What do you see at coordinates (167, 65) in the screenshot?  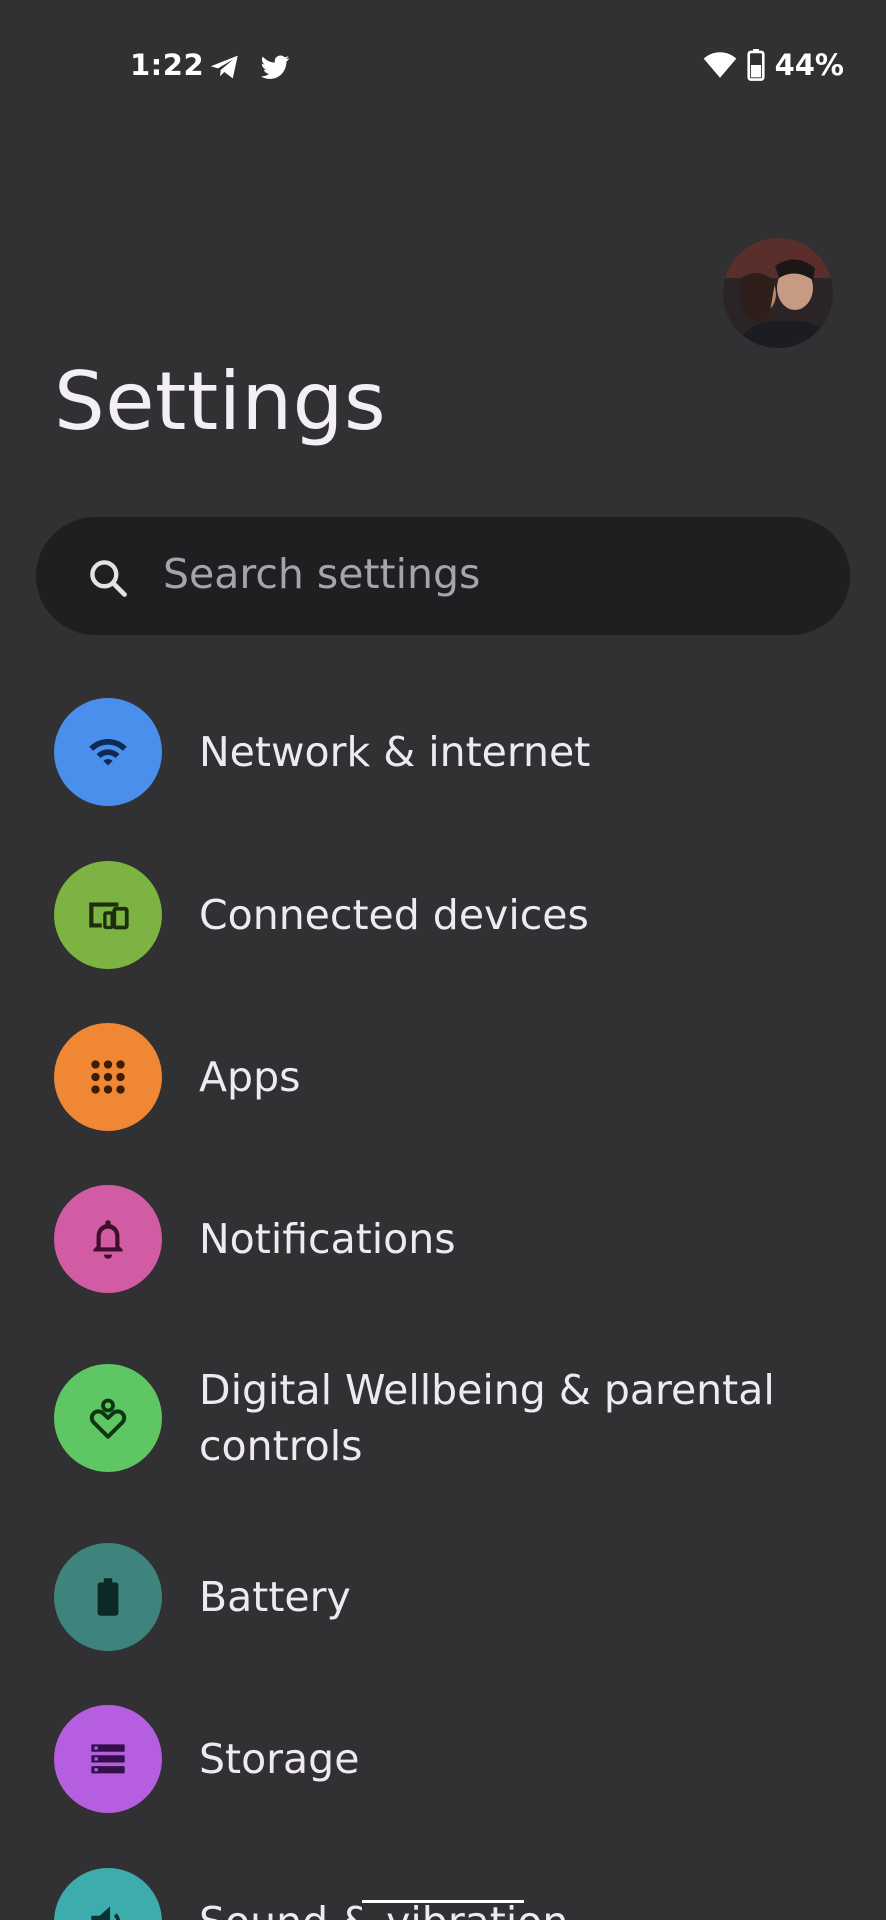 I see `status-time: 1:22` at bounding box center [167, 65].